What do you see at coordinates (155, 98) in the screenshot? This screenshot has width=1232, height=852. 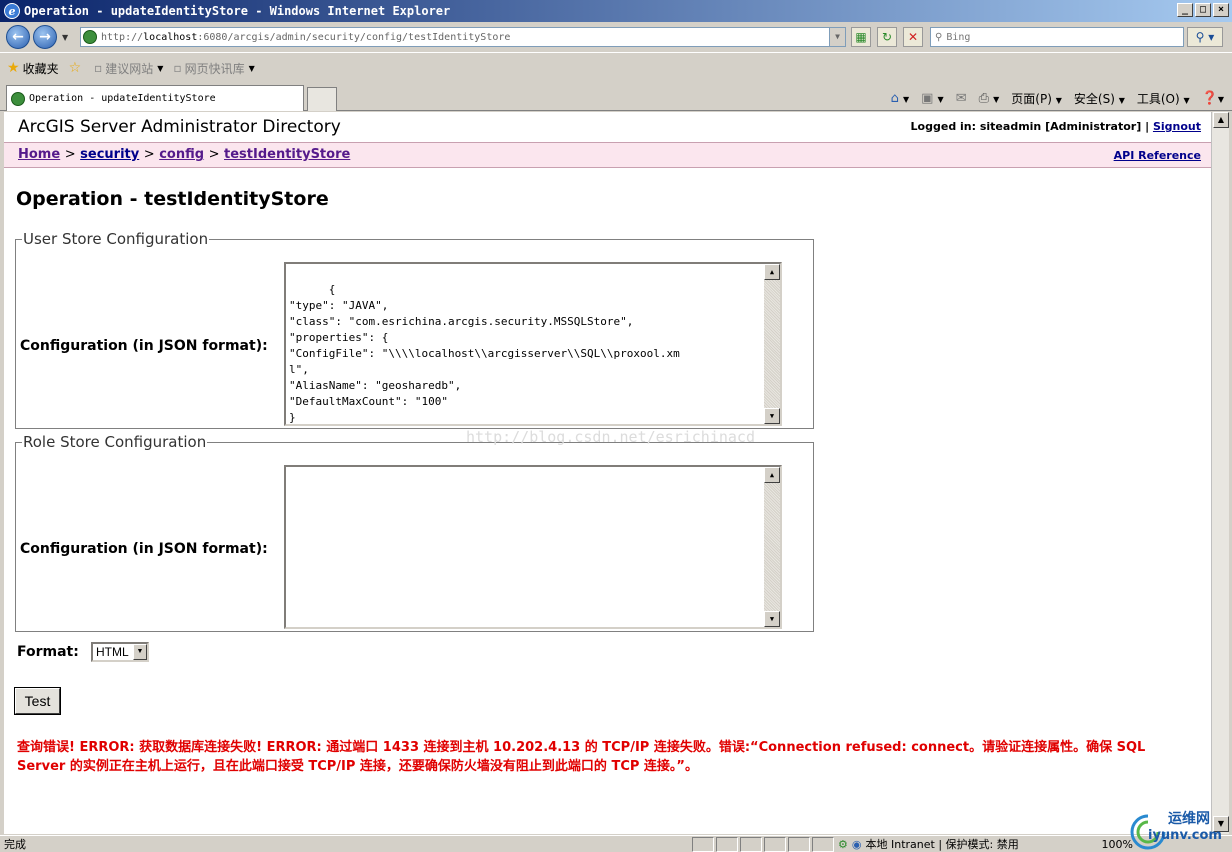 I see `tab-operation: Operation - updateIdentityStore` at bounding box center [155, 98].